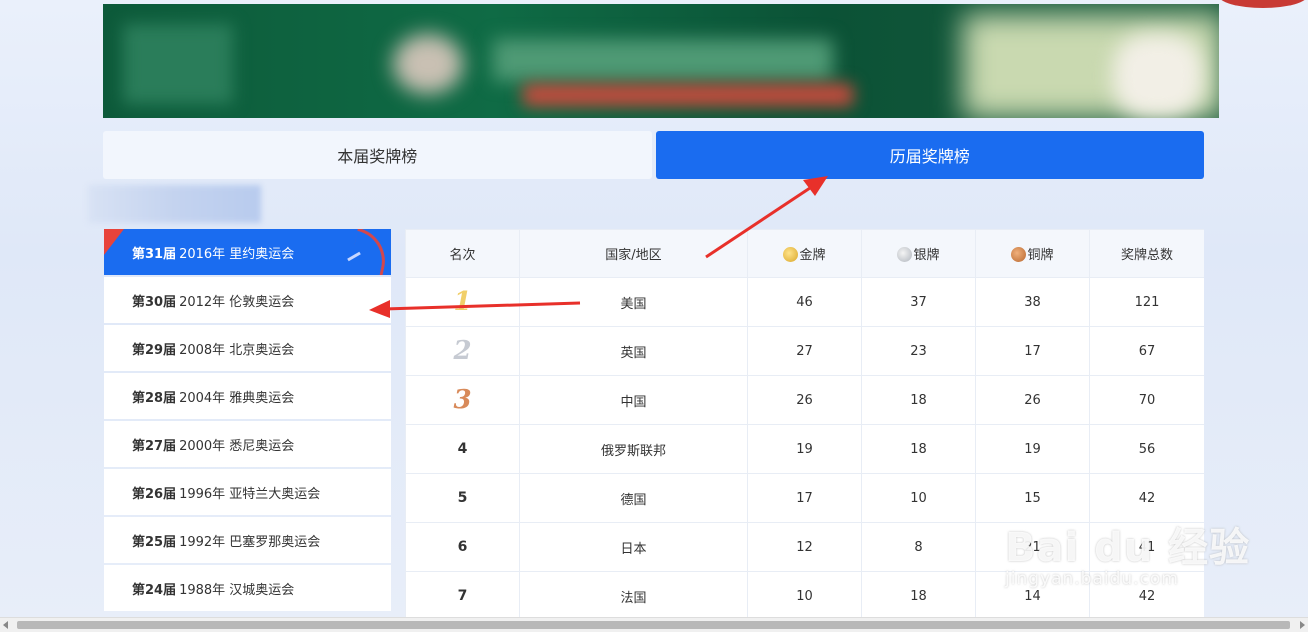  Describe the element at coordinates (462, 449) in the screenshot. I see `rank-cell: 4` at that location.